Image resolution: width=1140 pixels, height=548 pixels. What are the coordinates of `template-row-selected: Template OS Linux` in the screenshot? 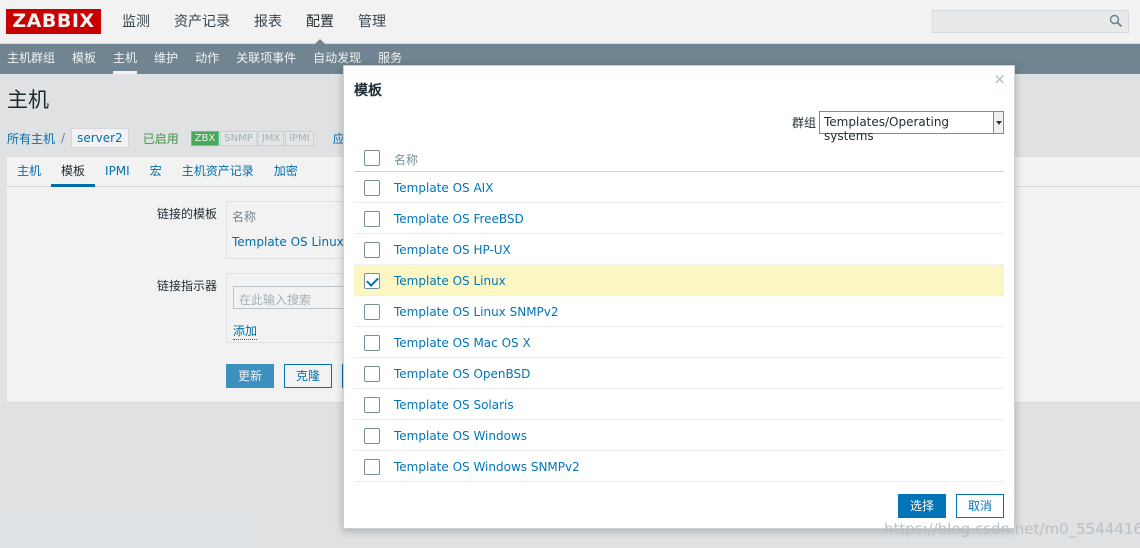 It's located at (679, 280).